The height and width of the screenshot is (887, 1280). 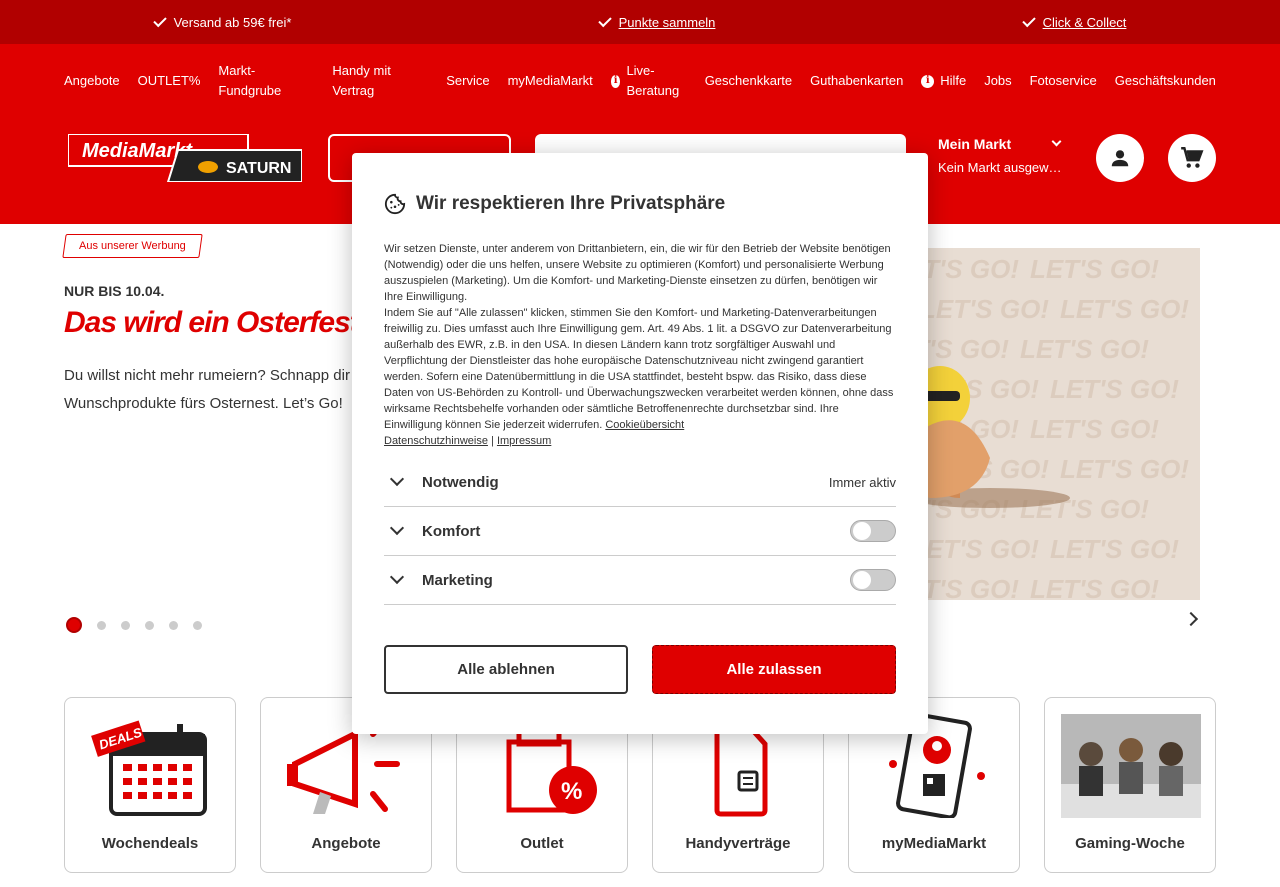 What do you see at coordinates (774, 669) in the screenshot?
I see `accept-all-button: Alle zulassen` at bounding box center [774, 669].